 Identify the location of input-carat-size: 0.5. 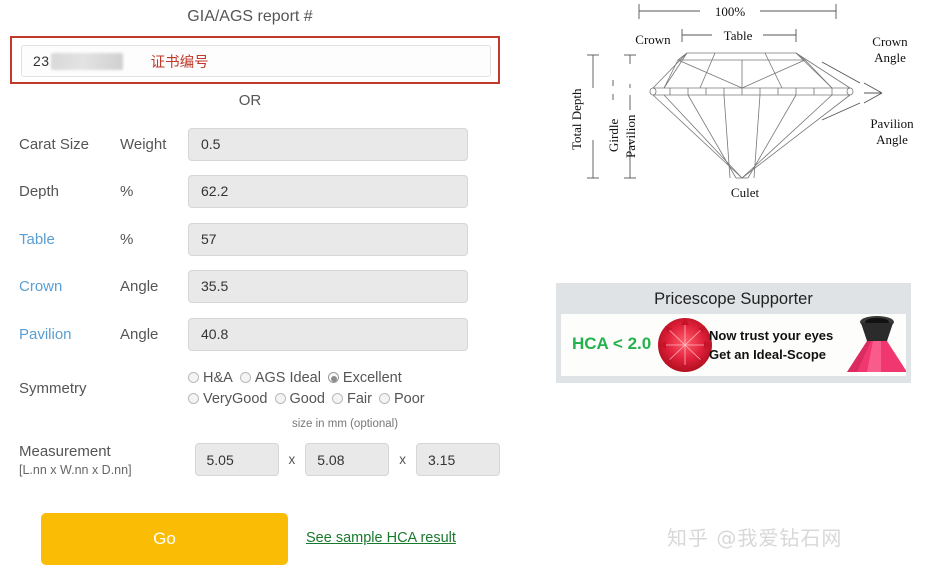
(328, 144).